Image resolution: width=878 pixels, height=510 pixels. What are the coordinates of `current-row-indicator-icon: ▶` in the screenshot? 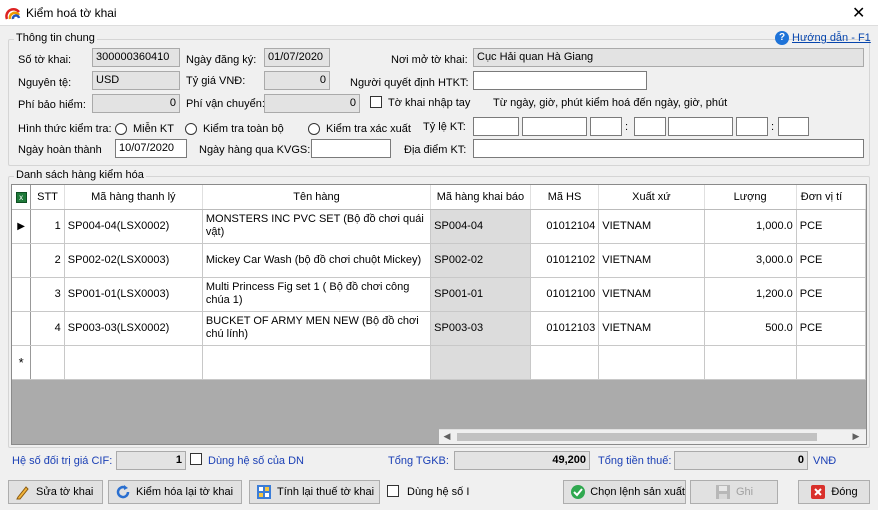 It's located at (22, 226).